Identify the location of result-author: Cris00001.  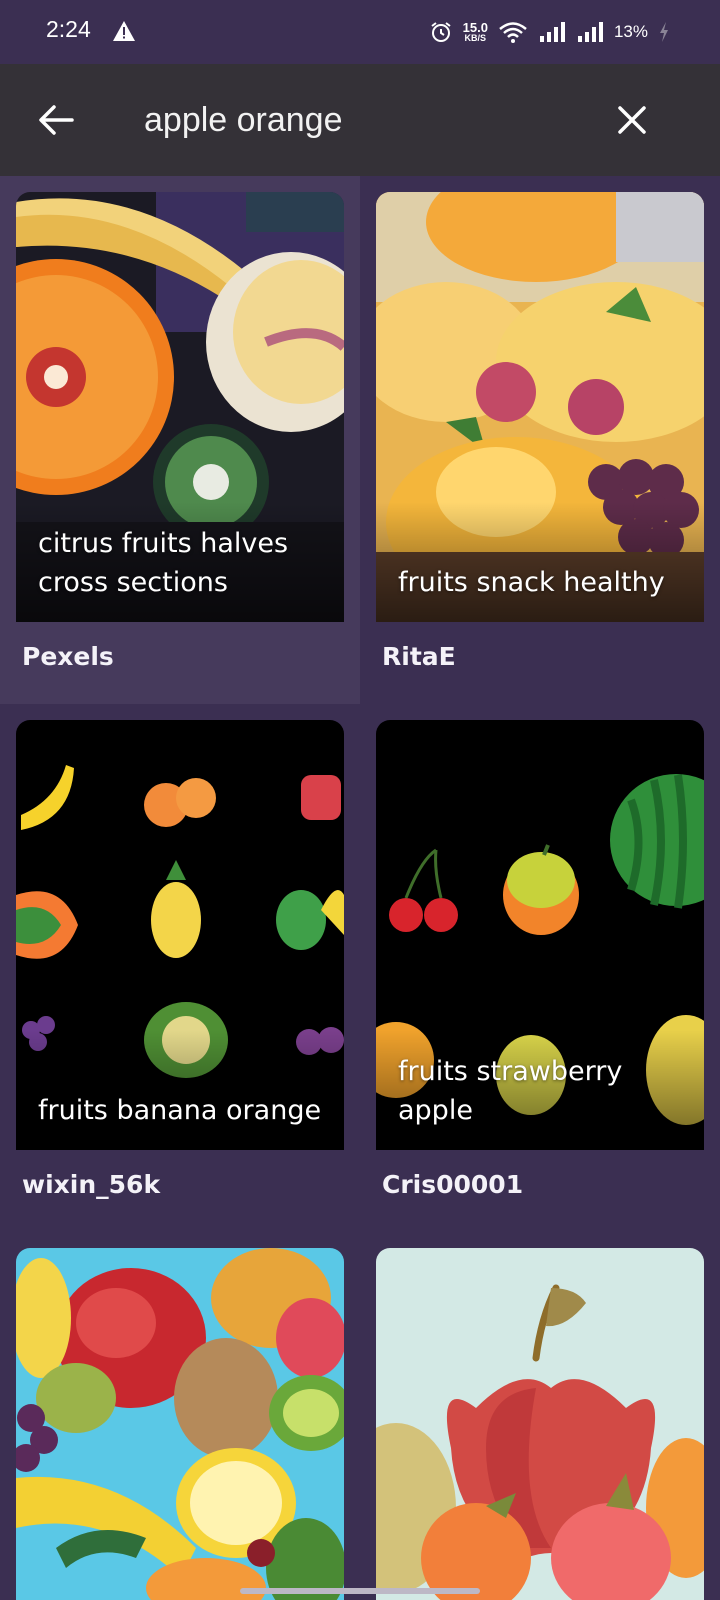
(452, 1184).